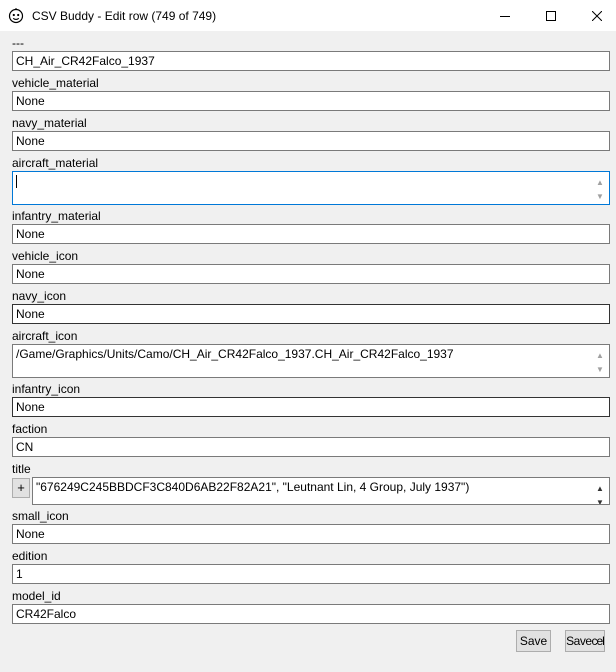 The image size is (616, 672). Describe the element at coordinates (46, 389) in the screenshot. I see `field-label-infantry-icon: infantry_icon` at that location.